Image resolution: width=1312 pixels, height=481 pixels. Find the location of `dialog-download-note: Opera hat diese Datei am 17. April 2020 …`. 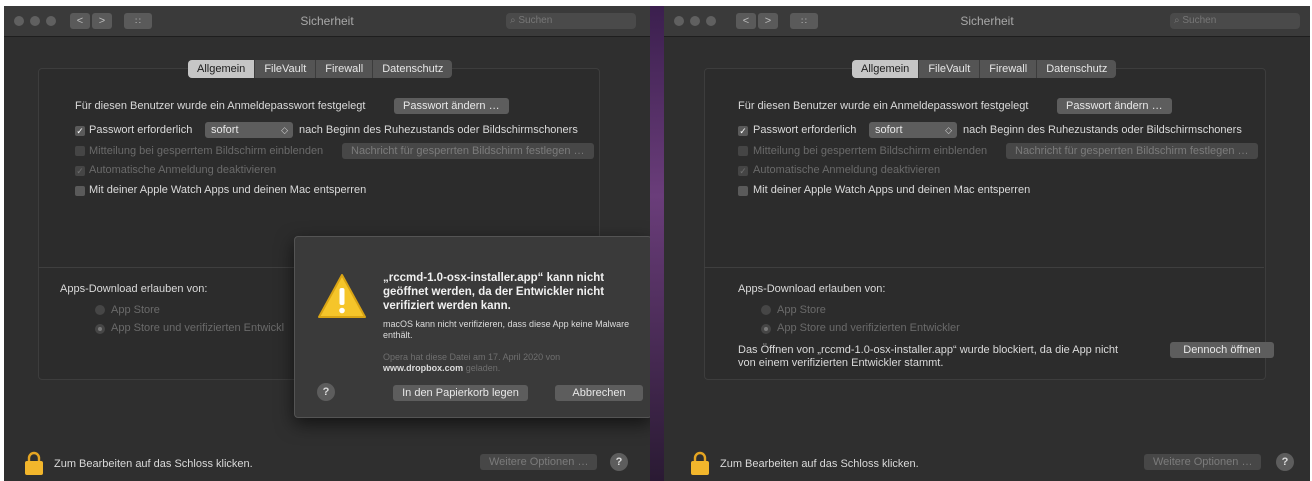

dialog-download-note: Opera hat diese Datei am 17. April 2020 … is located at coordinates (508, 363).